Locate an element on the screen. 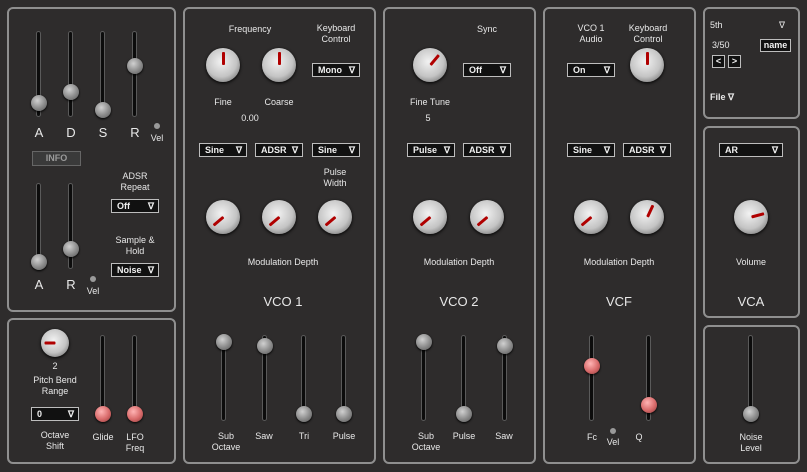 The image size is (807, 472). glide-label: Glide is located at coordinates (103, 437).